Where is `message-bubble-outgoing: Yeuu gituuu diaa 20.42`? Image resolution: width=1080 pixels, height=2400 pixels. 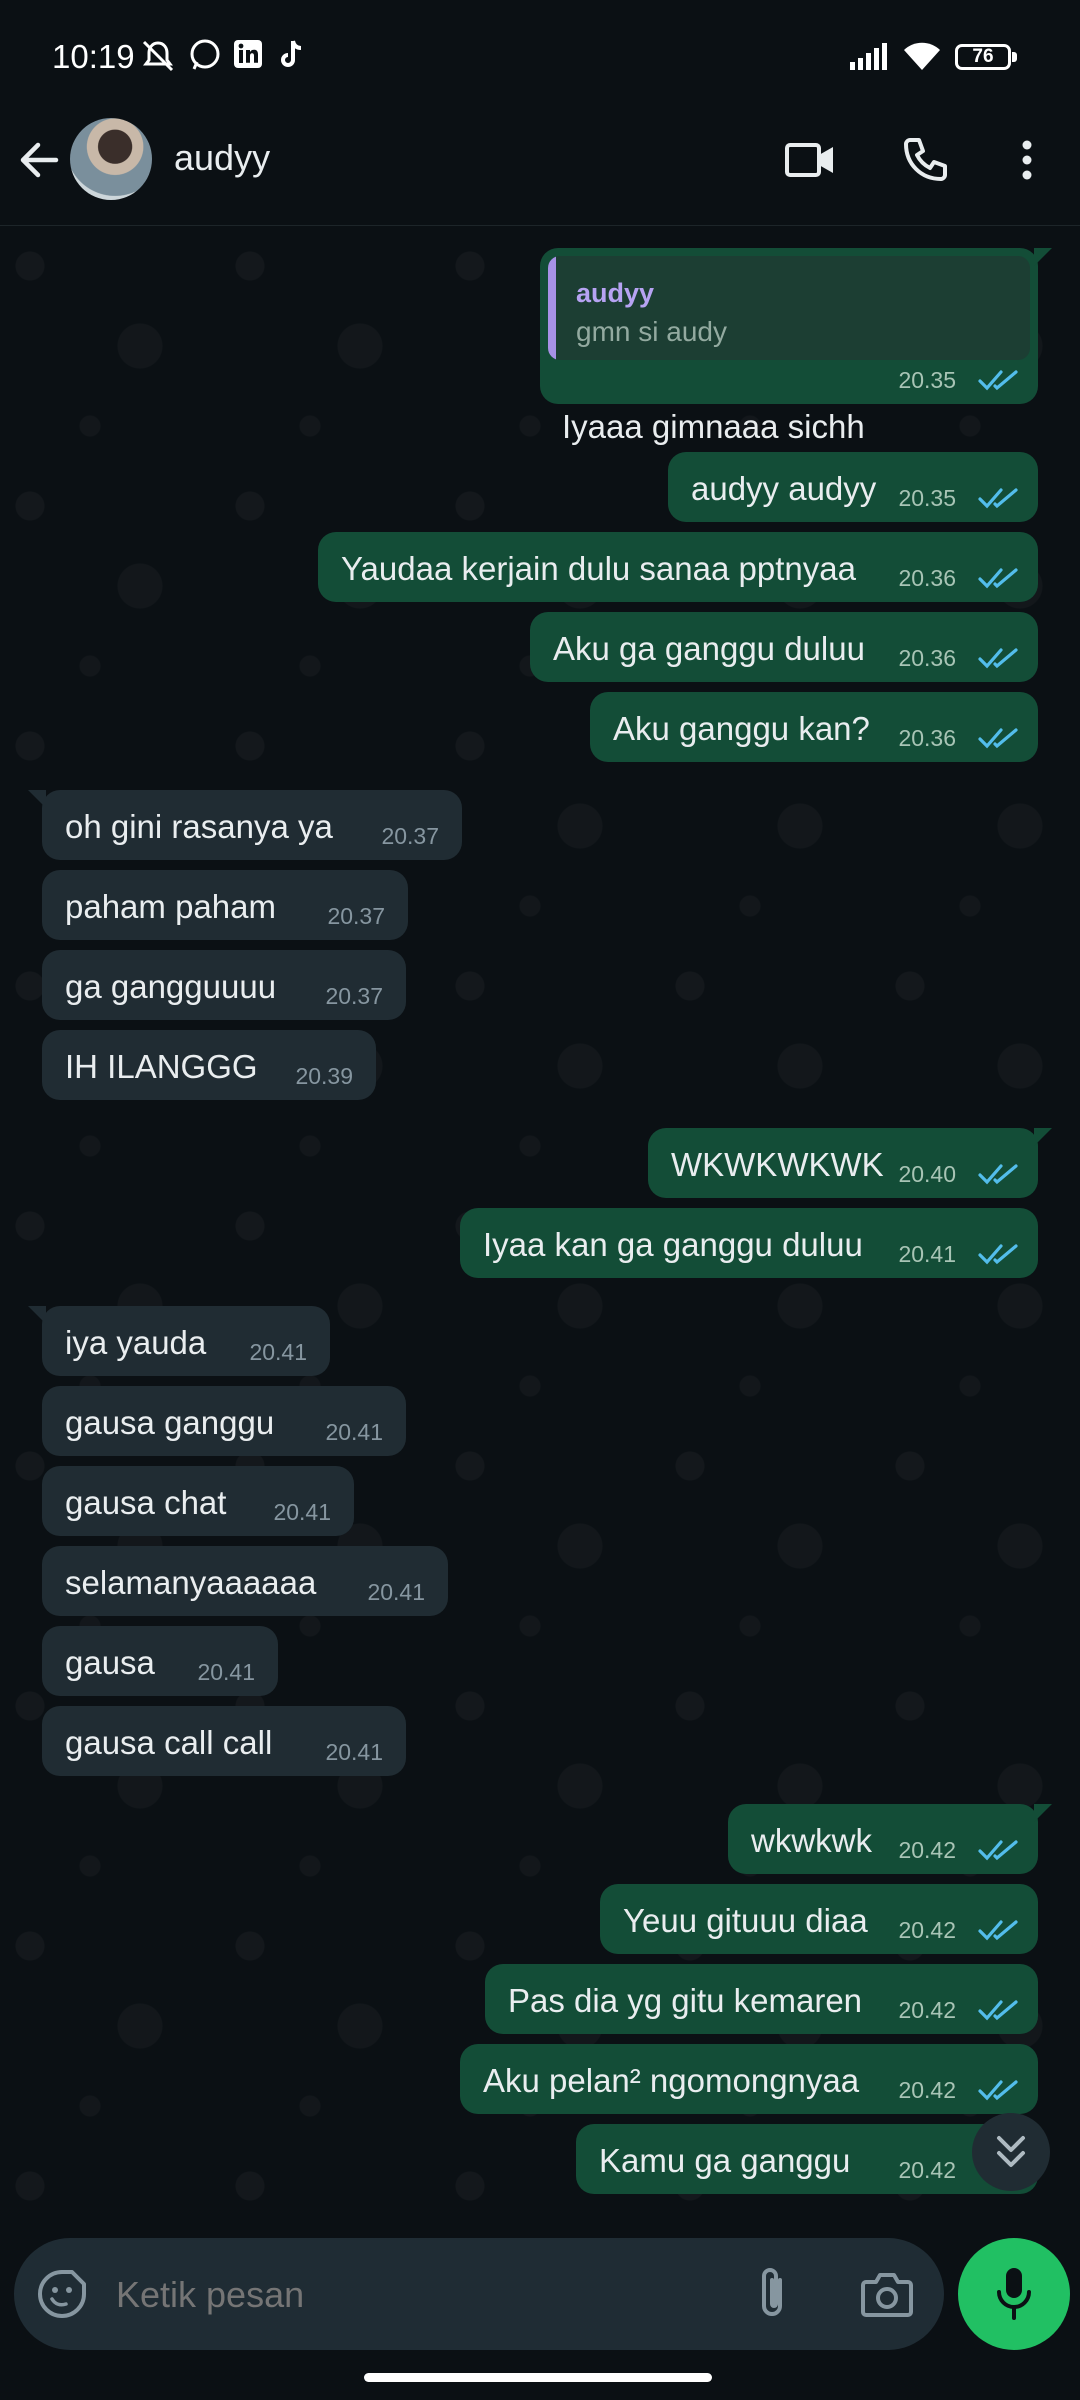 message-bubble-outgoing: Yeuu gituuu diaa 20.42 is located at coordinates (819, 1919).